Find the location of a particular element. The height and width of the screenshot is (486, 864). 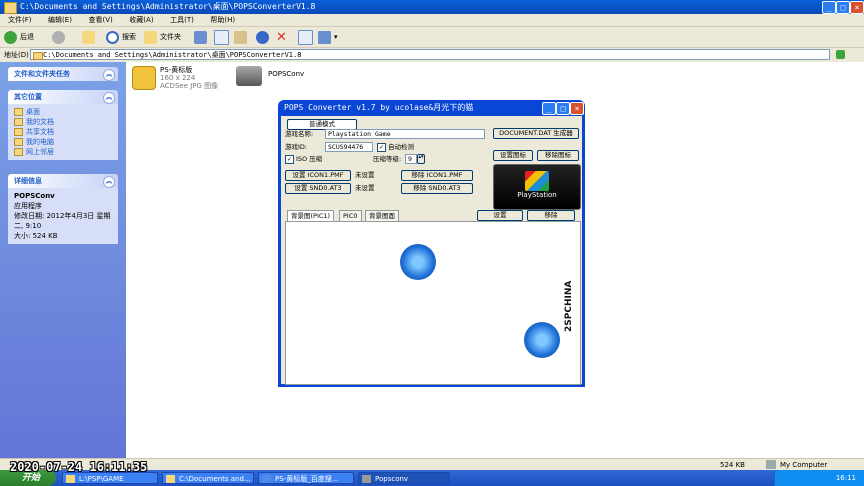

maximize-button: □ is located at coordinates (843, 7).